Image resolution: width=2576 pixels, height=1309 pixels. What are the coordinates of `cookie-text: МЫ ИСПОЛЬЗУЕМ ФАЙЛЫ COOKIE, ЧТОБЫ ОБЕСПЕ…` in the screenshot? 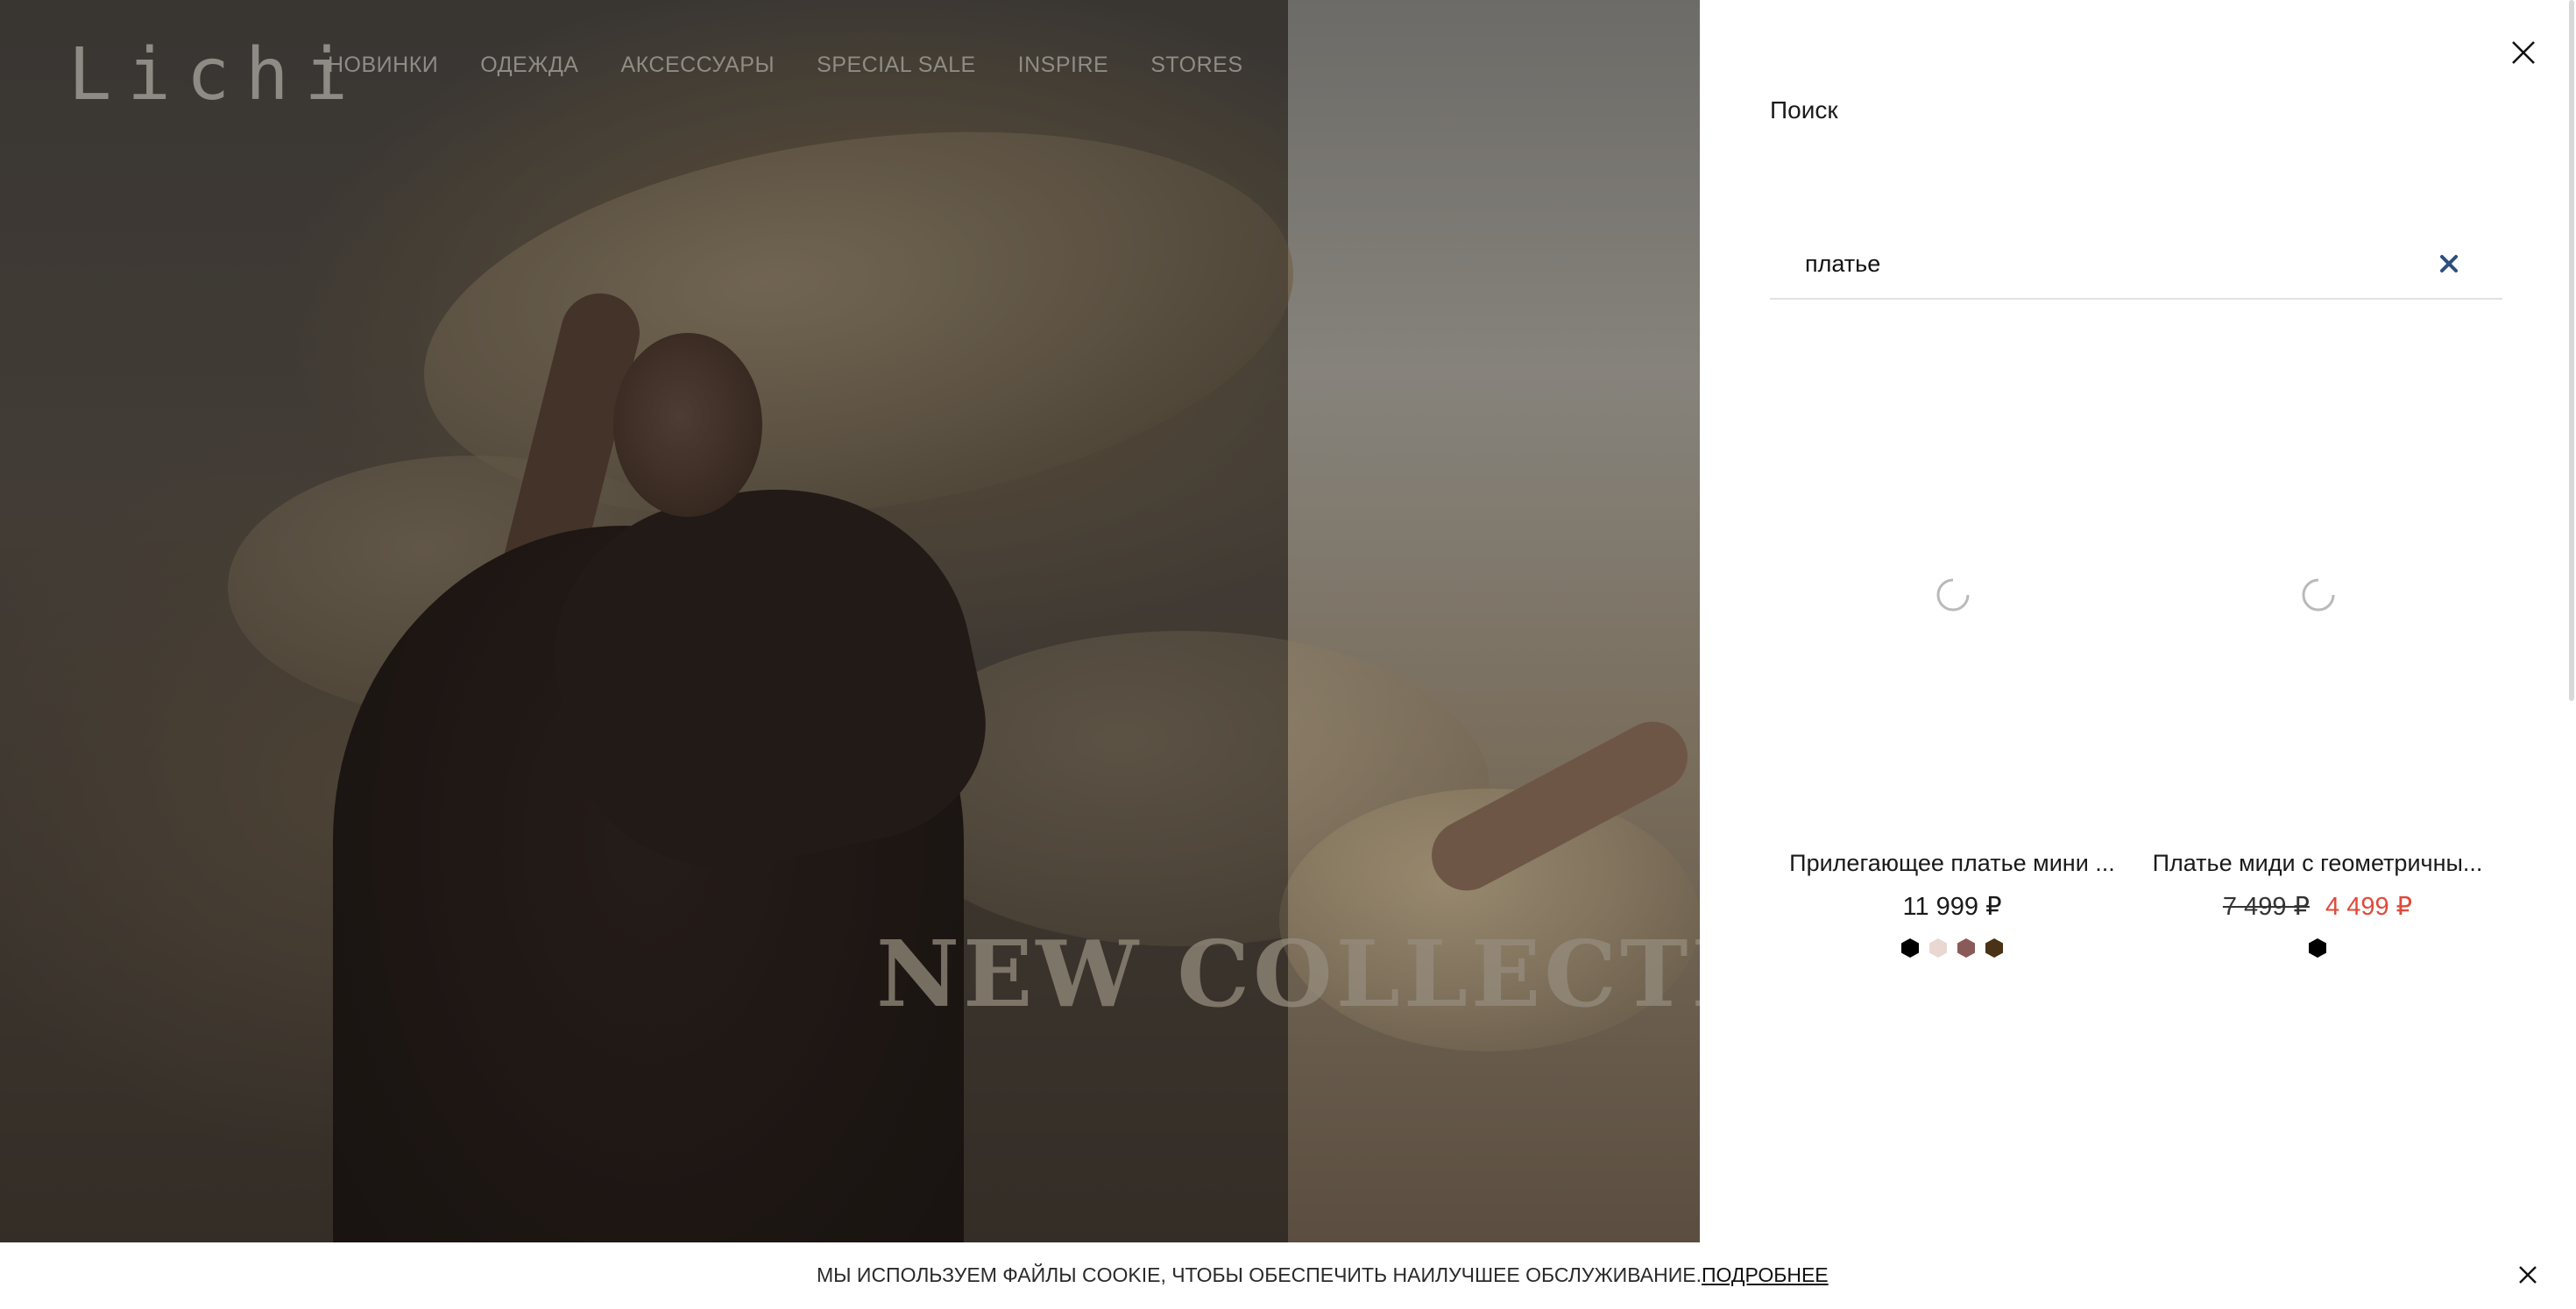 It's located at (1259, 1274).